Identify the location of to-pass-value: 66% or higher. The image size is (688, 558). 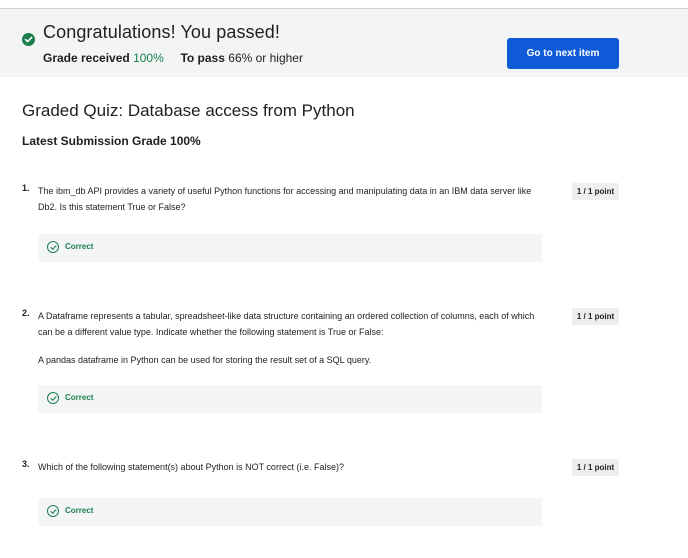
(265, 58).